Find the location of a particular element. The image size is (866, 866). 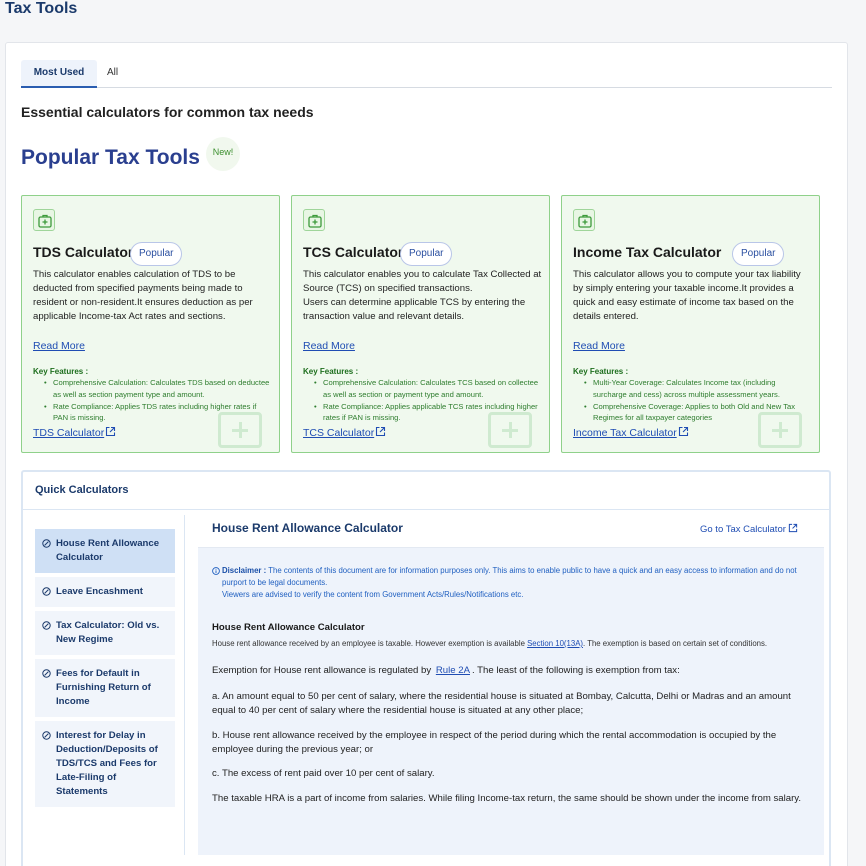

sidebar-item-label: House Rent Allowance Calculator is located at coordinates (108, 550).